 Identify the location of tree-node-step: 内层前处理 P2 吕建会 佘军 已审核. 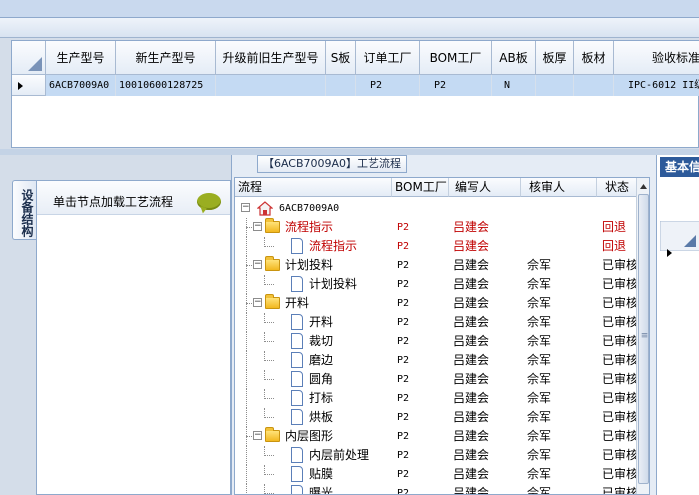
(436, 455).